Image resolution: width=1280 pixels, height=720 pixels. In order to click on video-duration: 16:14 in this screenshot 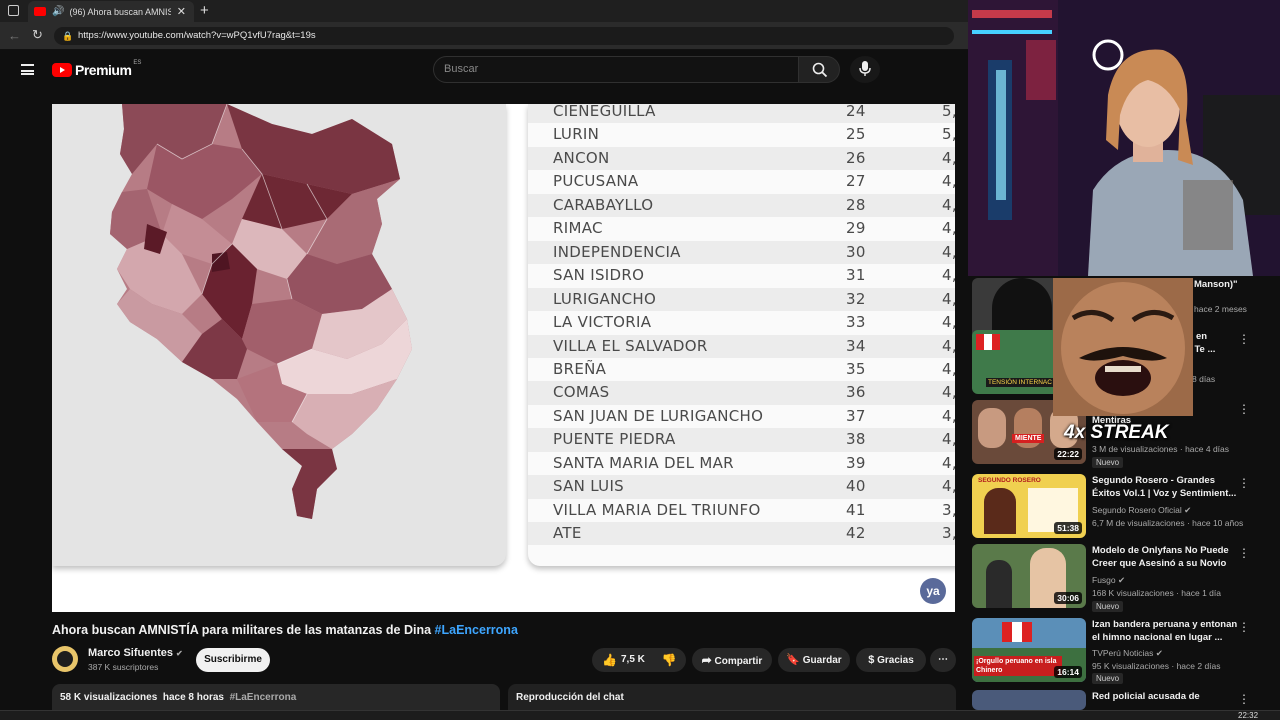, I will do `click(1068, 672)`.